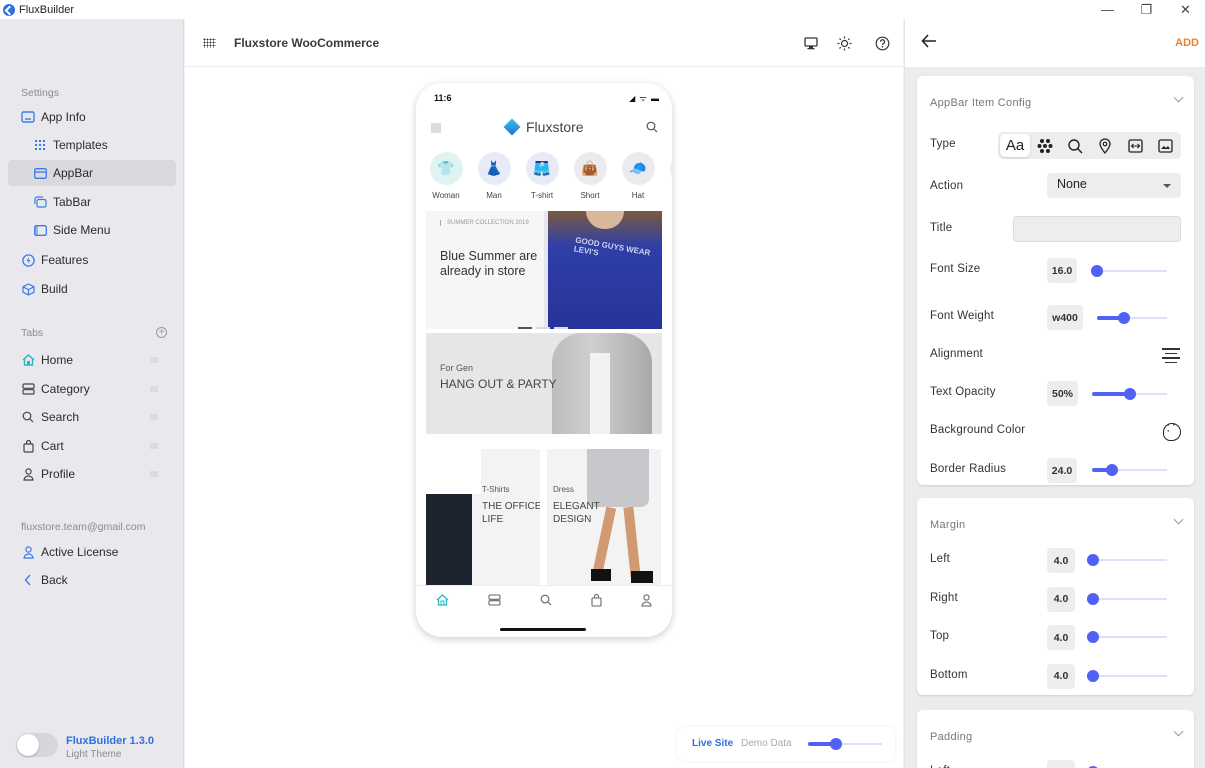 This screenshot has height=768, width=1205. Describe the element at coordinates (646, 601) in the screenshot. I see `phone-tab-profile-icon` at that location.